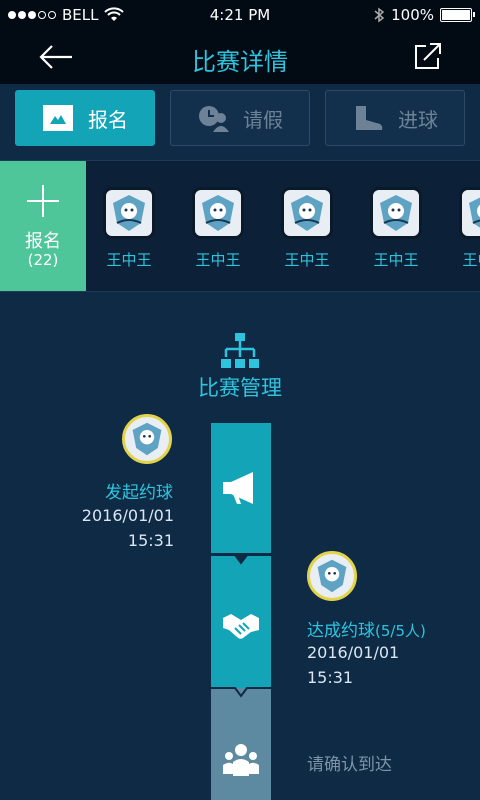 Image resolution: width=480 pixels, height=800 pixels. I want to click on event-time-initiated: 15:31, so click(150, 540).